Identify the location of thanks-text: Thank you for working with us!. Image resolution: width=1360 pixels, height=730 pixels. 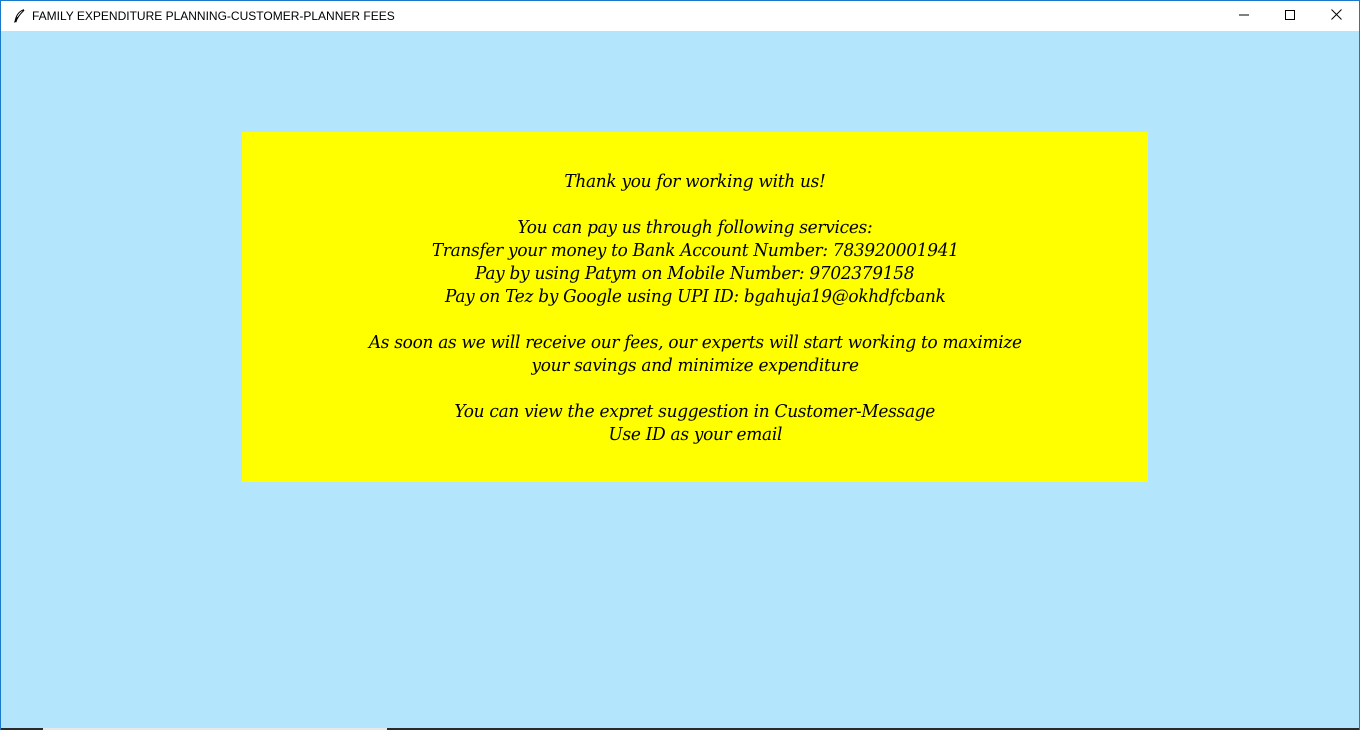
(695, 181).